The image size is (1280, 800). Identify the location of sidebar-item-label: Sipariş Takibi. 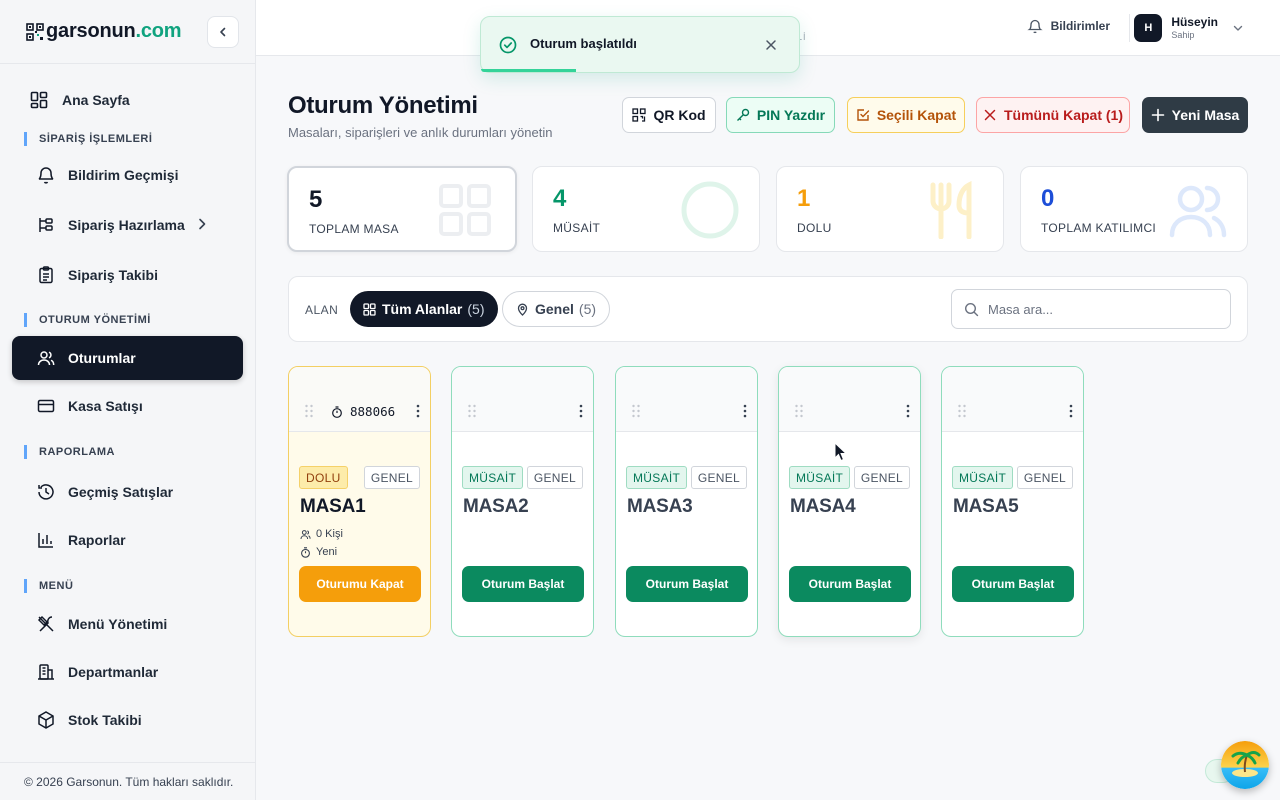
(113, 275).